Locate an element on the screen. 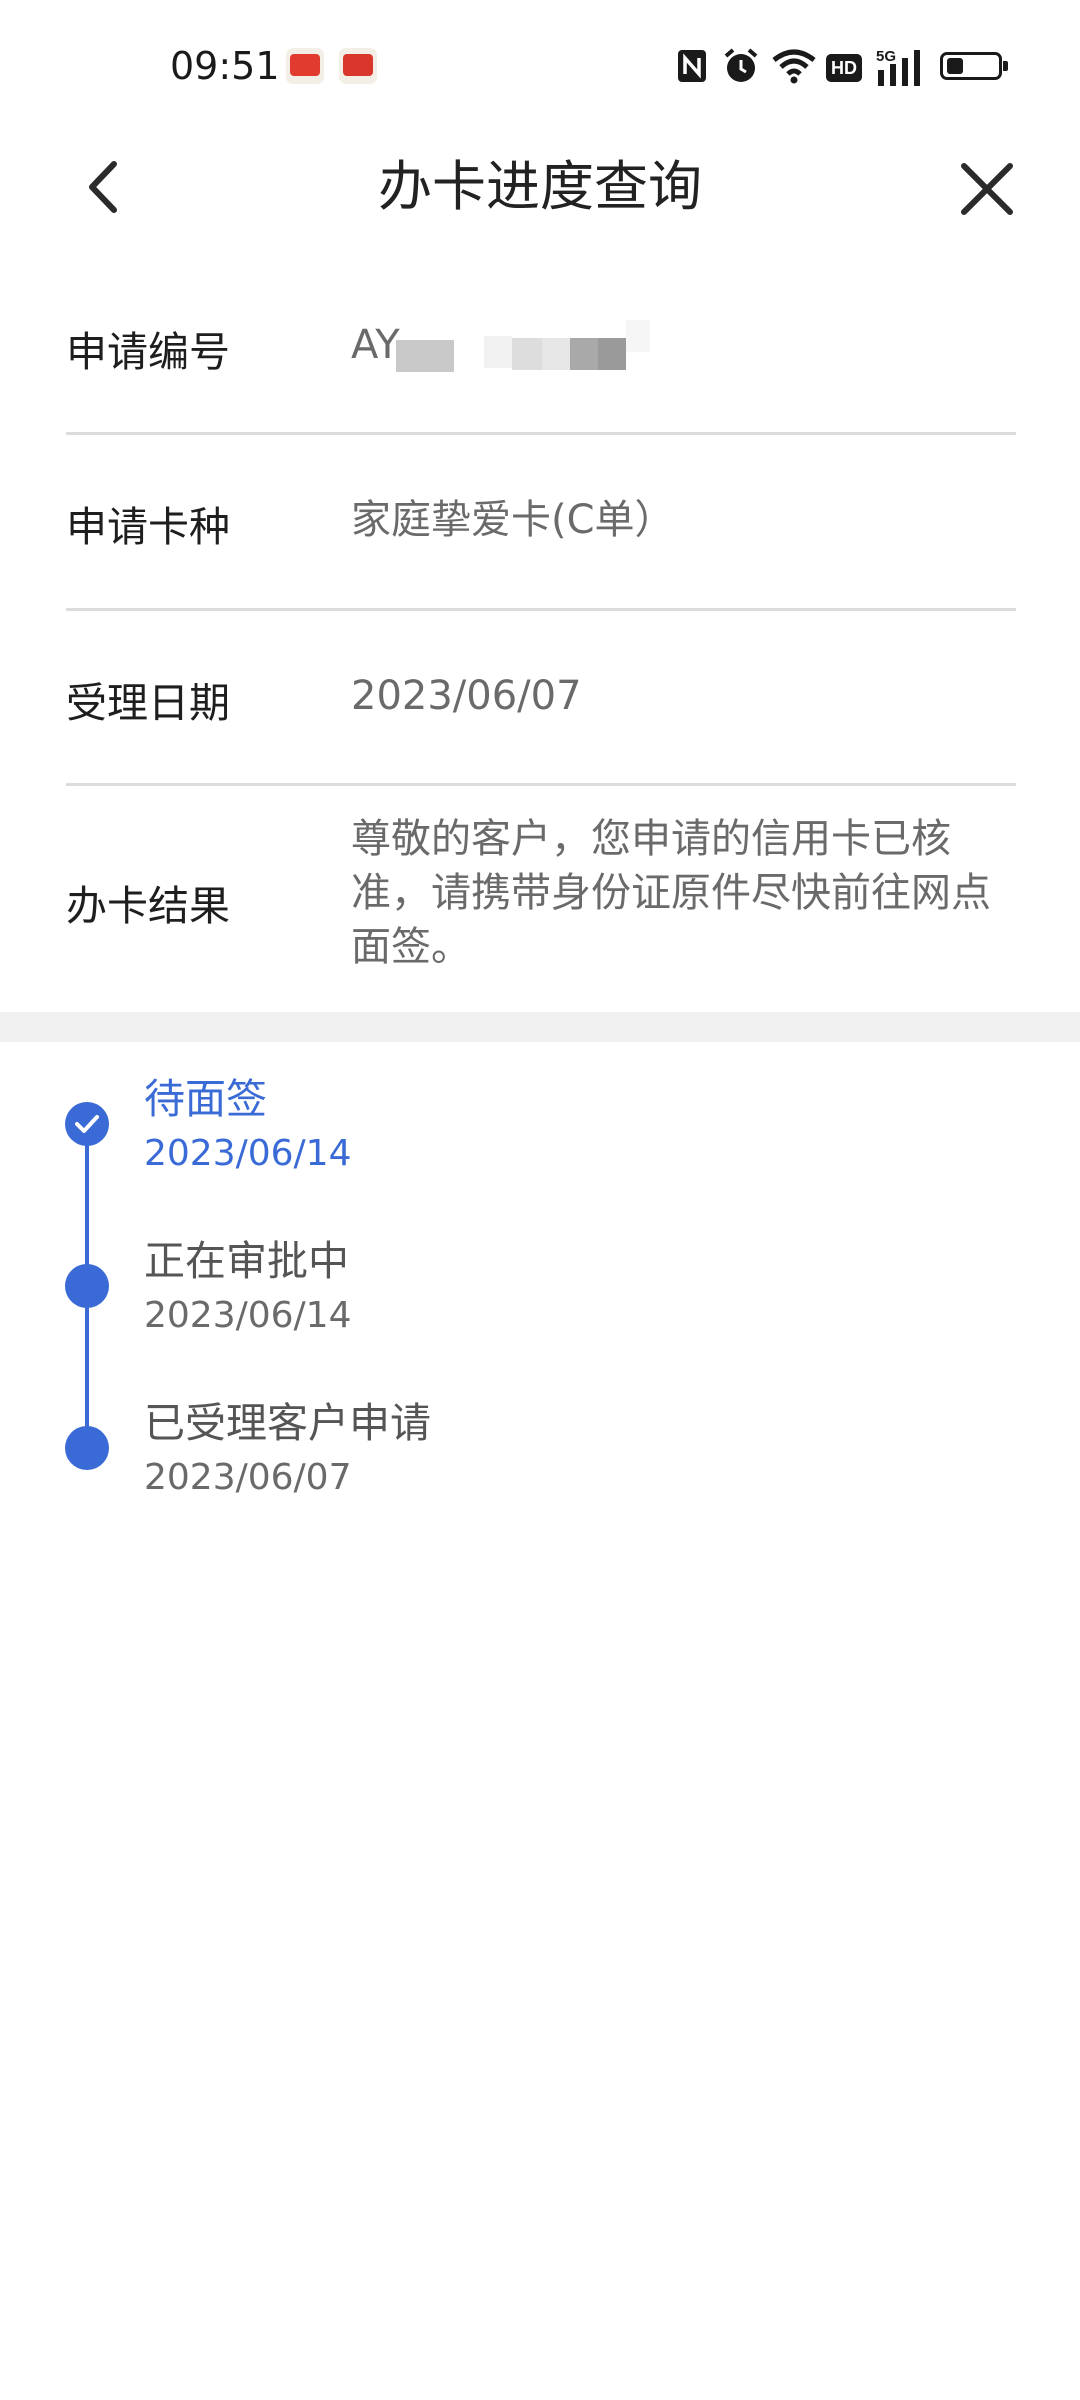  result-value: 尊敬的客户，您申请的信用卡已核准，请携带身份证原件尽快前往网点面签。 is located at coordinates (671, 893).